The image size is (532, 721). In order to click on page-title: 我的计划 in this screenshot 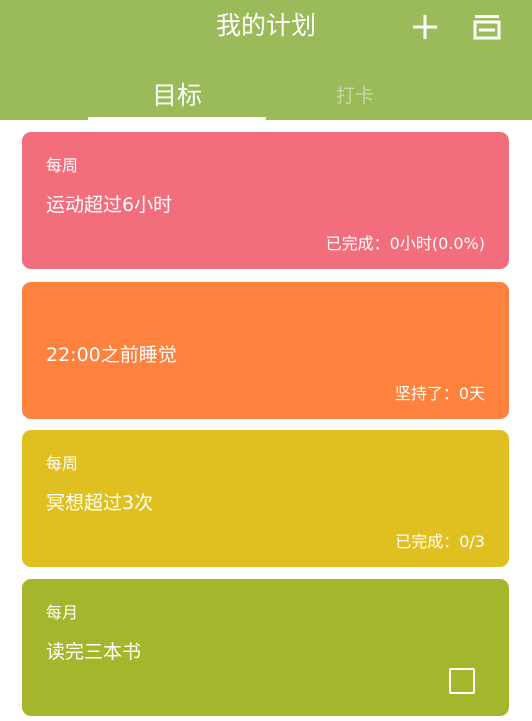, I will do `click(265, 25)`.